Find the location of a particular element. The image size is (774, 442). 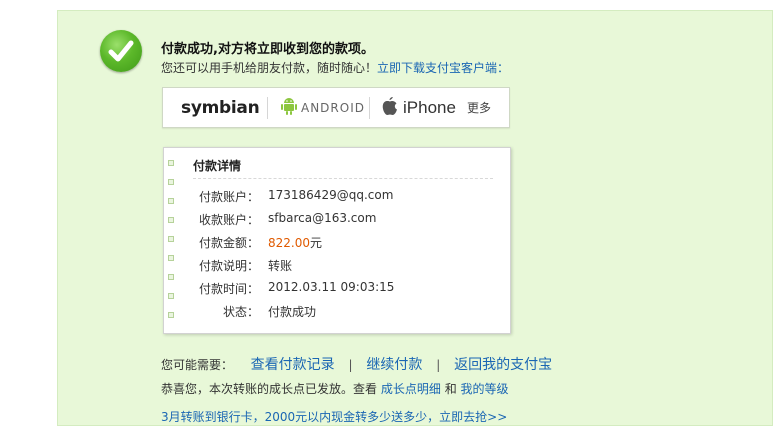

promo-banner: 3月转账到银行卡，2000元以内现金转多少送多少，立即去抢>> is located at coordinates (334, 416).